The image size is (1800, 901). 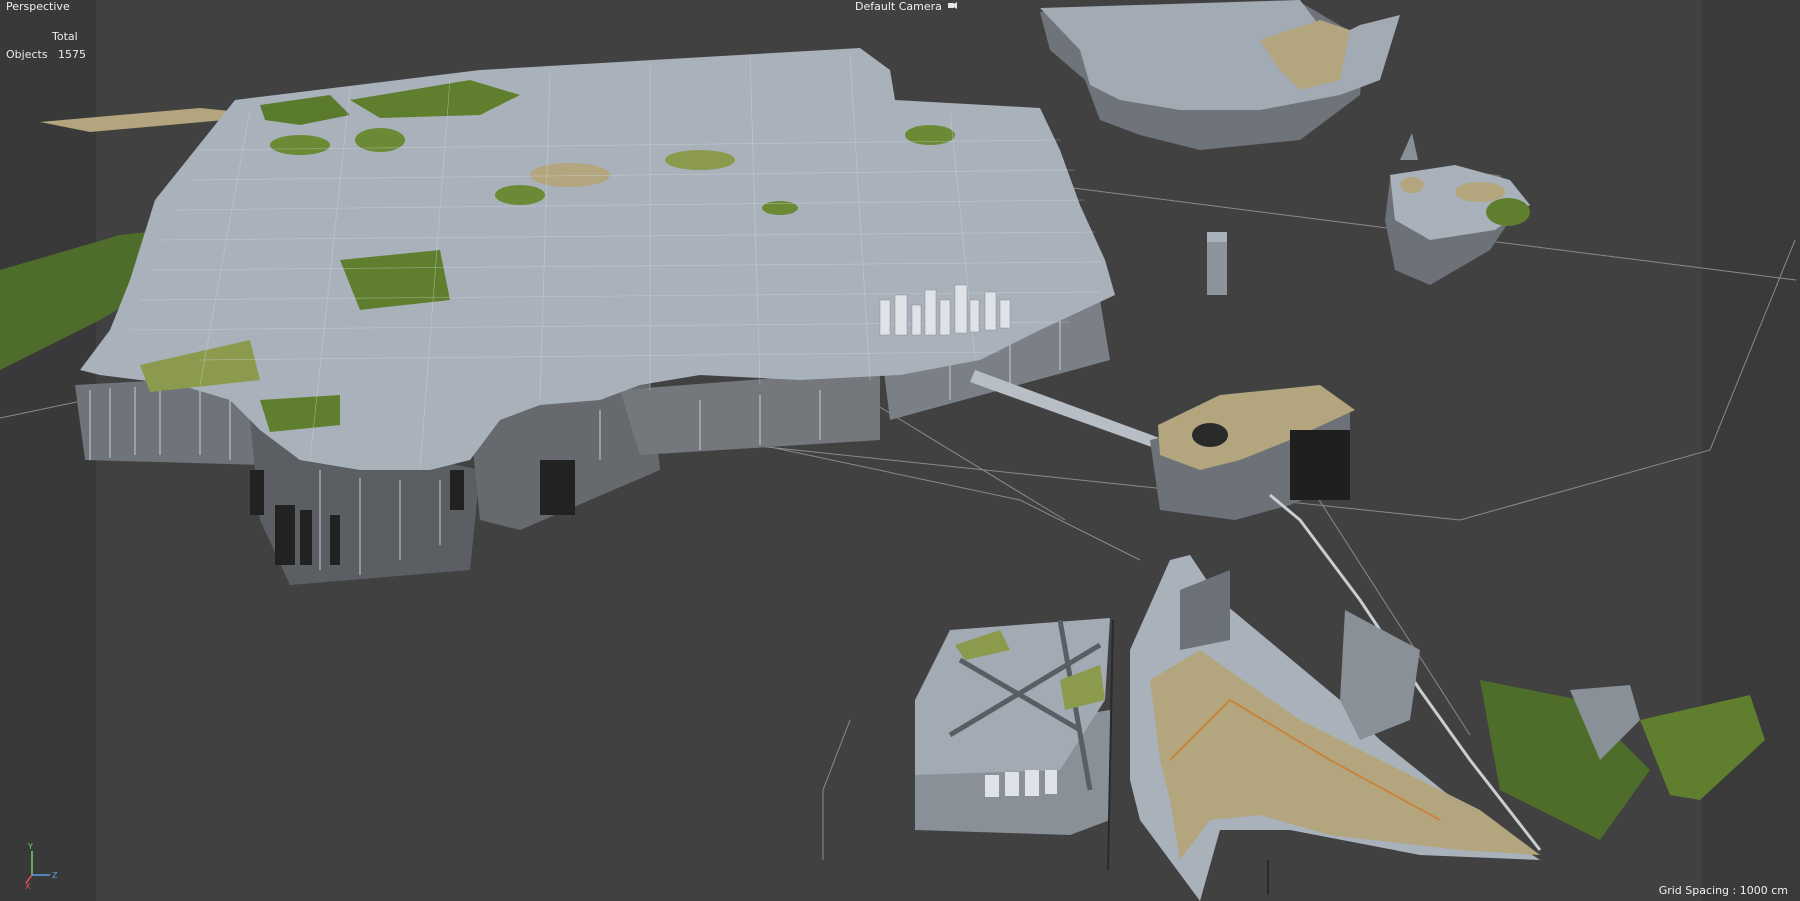 What do you see at coordinates (65, 36) in the screenshot?
I see `stats-header: Total` at bounding box center [65, 36].